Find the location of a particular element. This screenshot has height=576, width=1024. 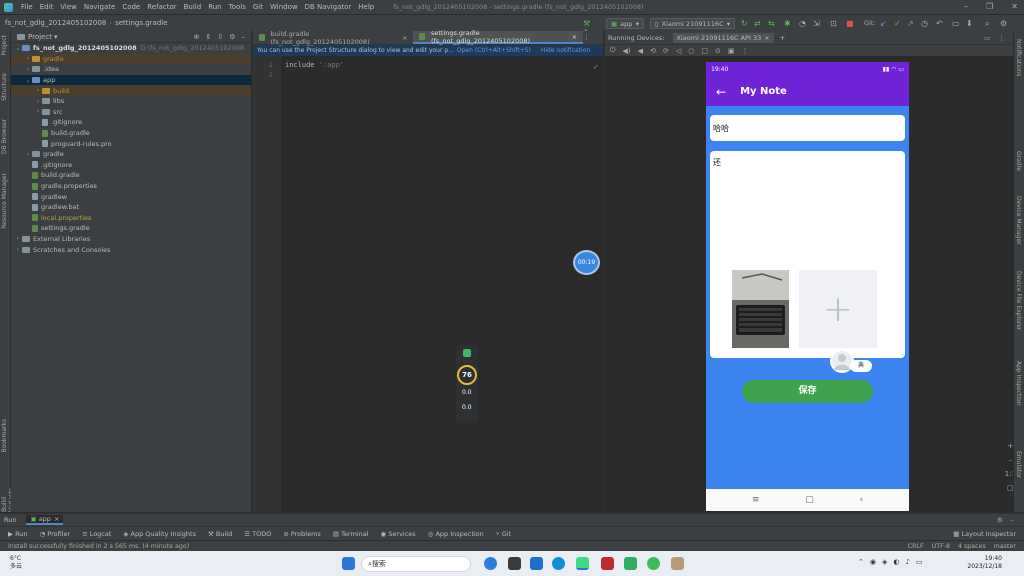

run-config-select: ▣ app ▾ is located at coordinates (625, 23).